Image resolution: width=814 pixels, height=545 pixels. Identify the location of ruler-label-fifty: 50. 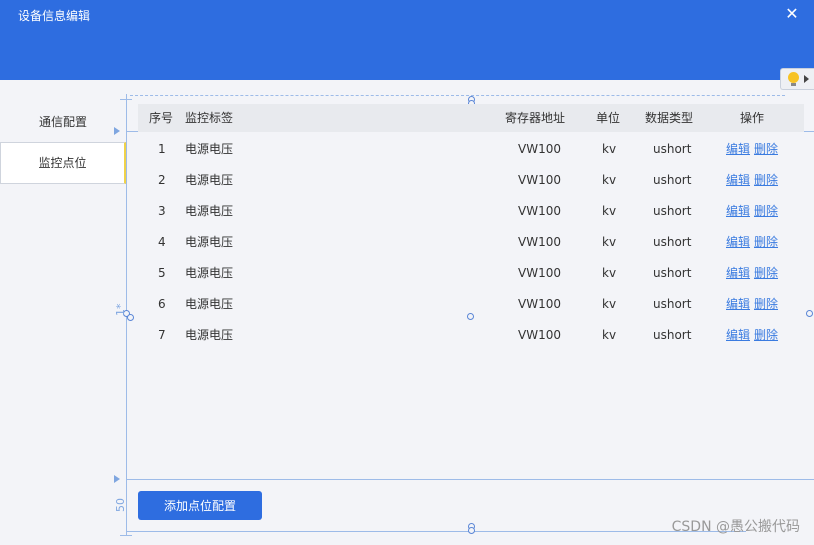
(120, 505).